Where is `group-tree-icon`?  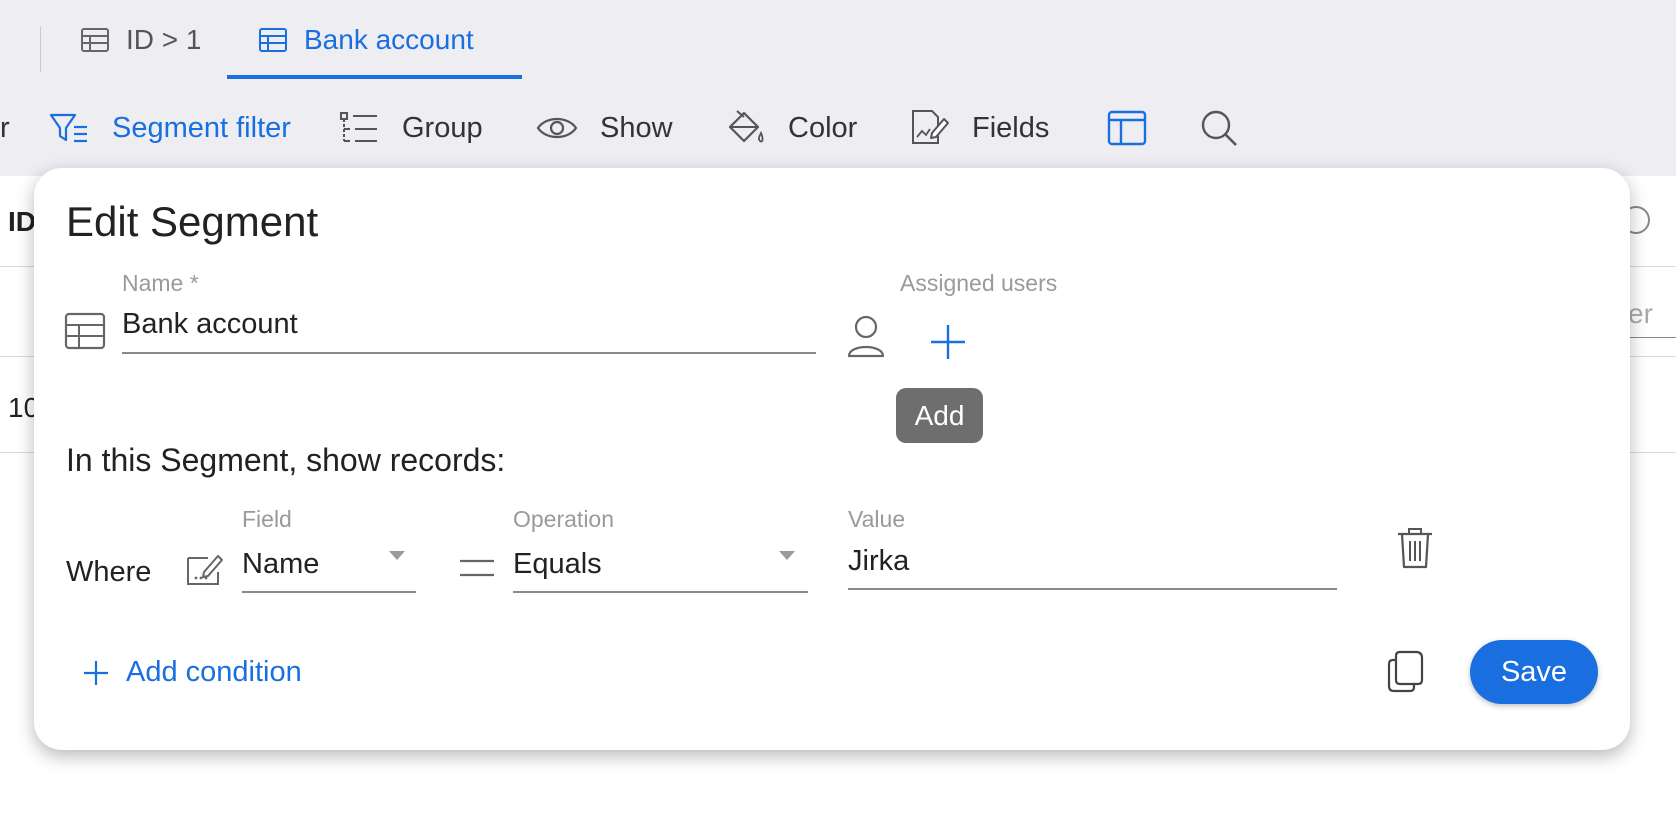 group-tree-icon is located at coordinates (359, 128).